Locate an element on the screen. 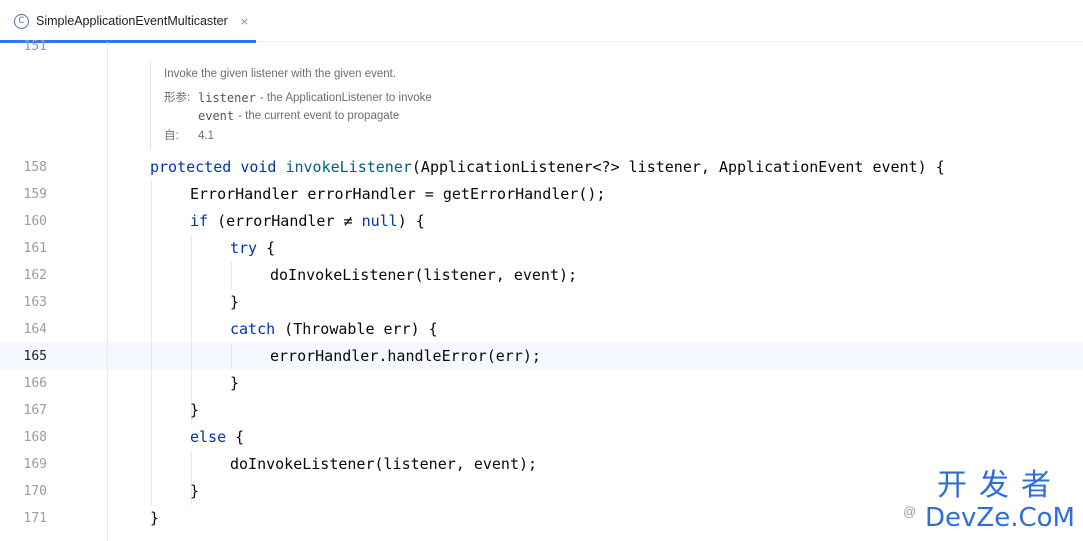 Image resolution: width=1083 pixels, height=541 pixels. gutter-divider is located at coordinates (107, 291).